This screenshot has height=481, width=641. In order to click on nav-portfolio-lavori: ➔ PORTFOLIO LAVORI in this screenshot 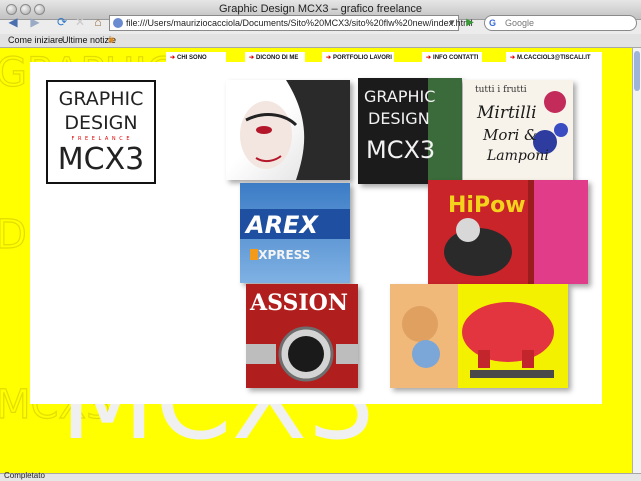, I will do `click(358, 58)`.